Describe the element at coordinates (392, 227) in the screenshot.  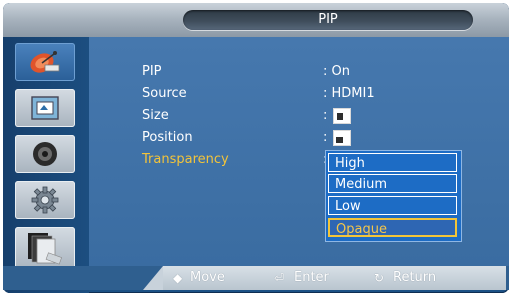
I see `dropdown-option-opaque: Opaque` at that location.